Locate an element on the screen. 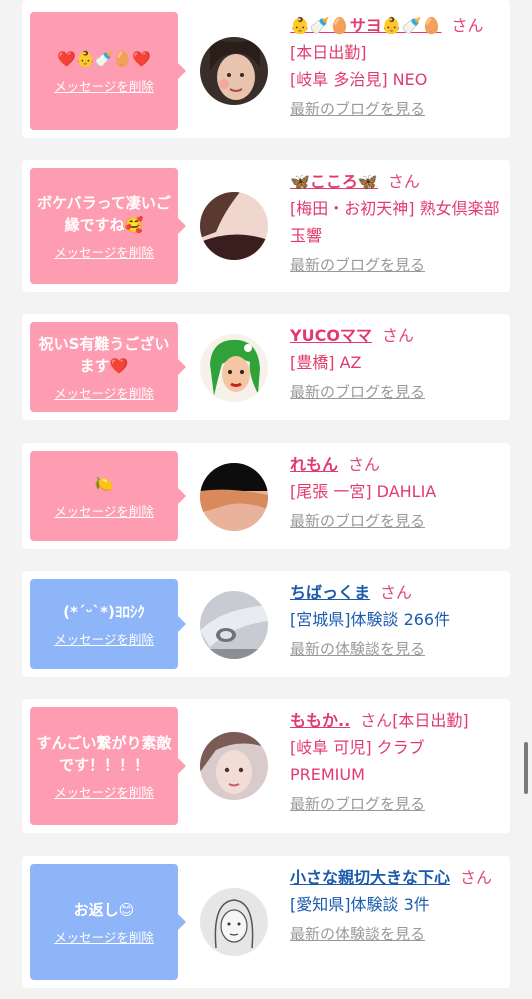 This screenshot has width=532, height=999. sender-info: 小さな親切大きな下心 さん [愛知県]体験談 3件 最新の体験談を見る is located at coordinates (395, 906).